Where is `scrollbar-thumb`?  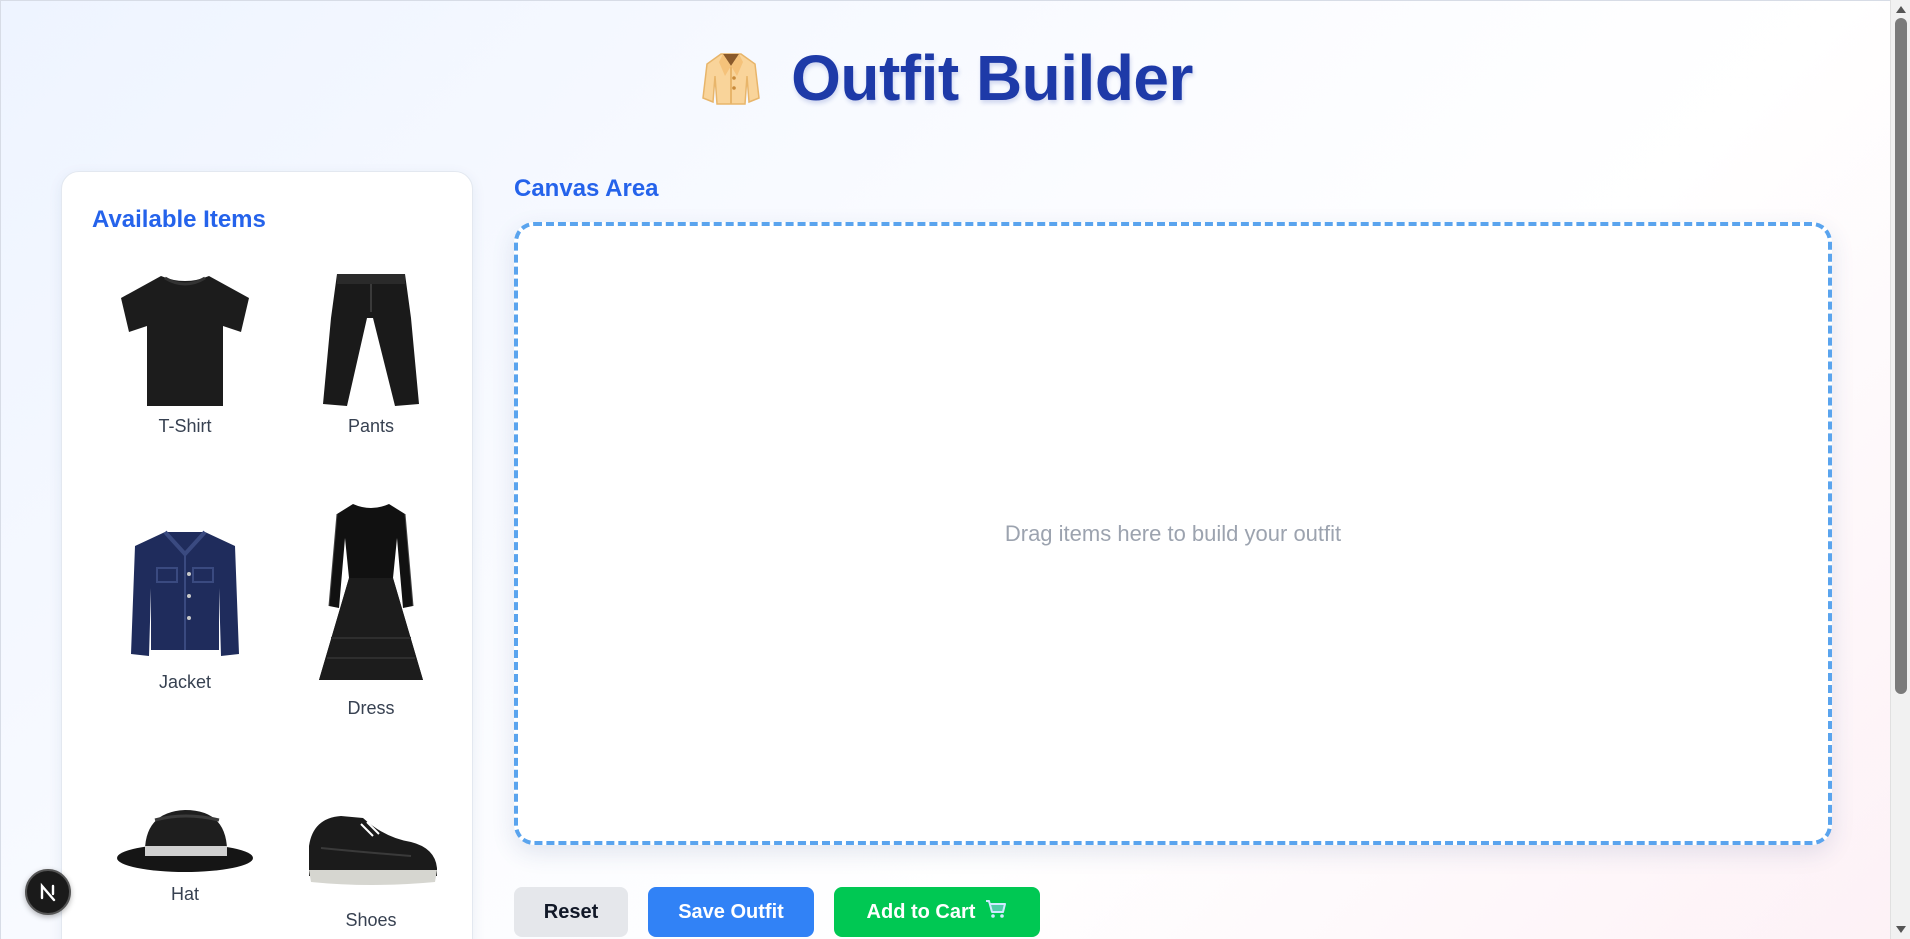
scrollbar-thumb is located at coordinates (1901, 356).